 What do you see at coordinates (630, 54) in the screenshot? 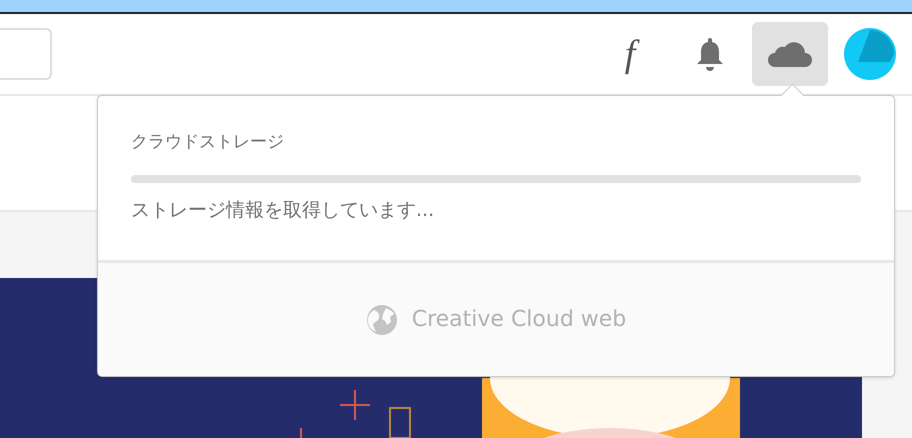
I see `font-button: f` at bounding box center [630, 54].